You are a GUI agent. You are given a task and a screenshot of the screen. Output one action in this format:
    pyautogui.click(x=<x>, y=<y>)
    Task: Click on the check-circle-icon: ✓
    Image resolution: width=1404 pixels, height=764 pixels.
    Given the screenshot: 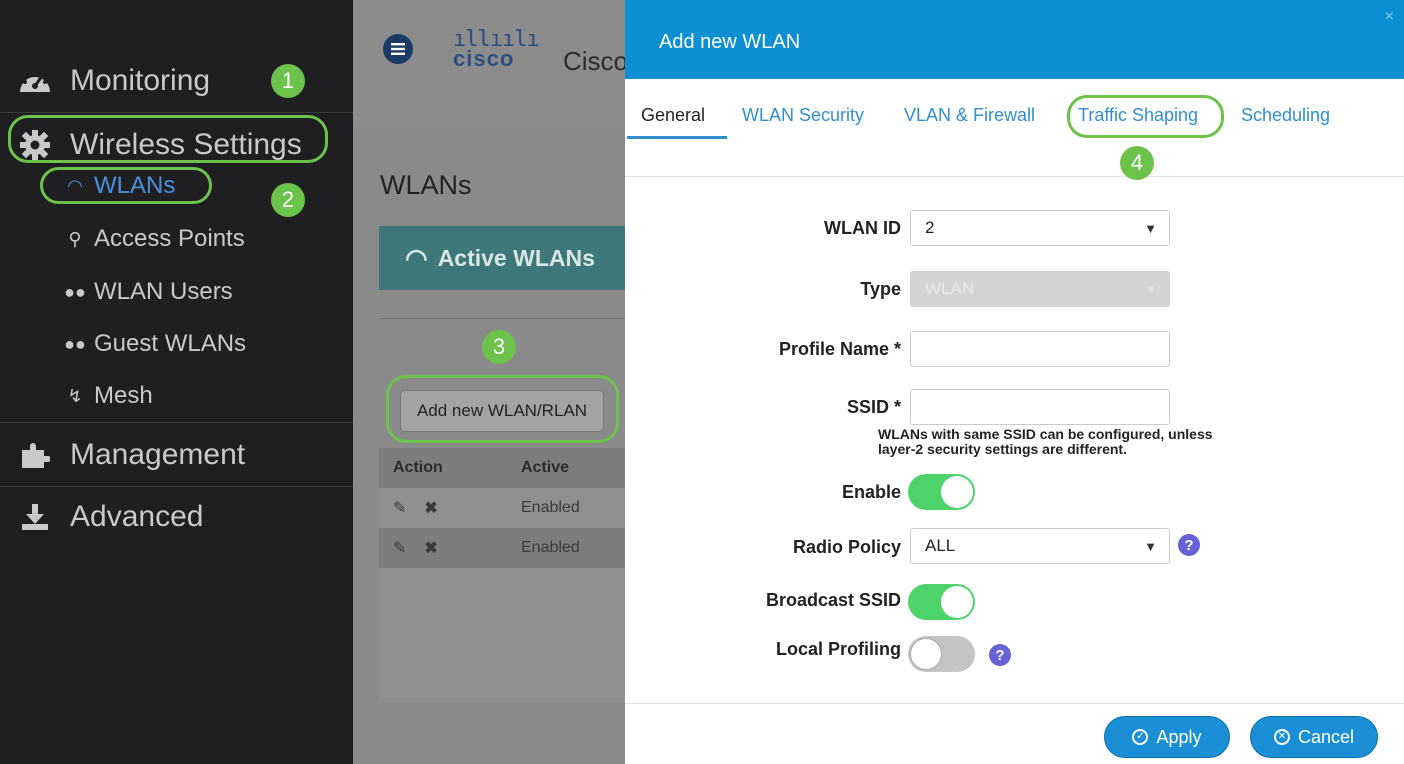 What is the action you would take?
    pyautogui.click(x=1140, y=737)
    